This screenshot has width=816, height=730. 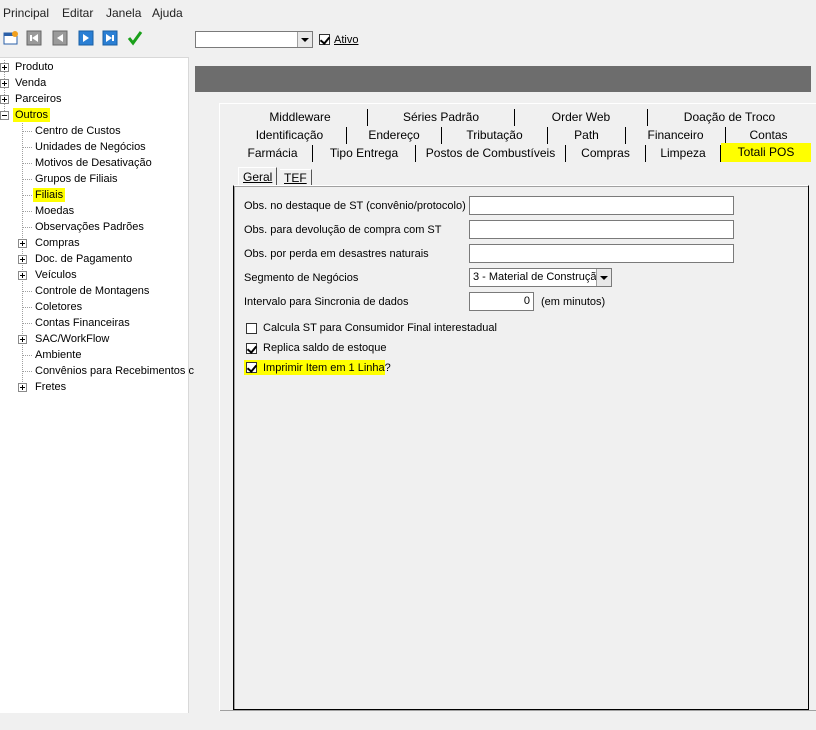 What do you see at coordinates (503, 79) in the screenshot?
I see `header-bar` at bounding box center [503, 79].